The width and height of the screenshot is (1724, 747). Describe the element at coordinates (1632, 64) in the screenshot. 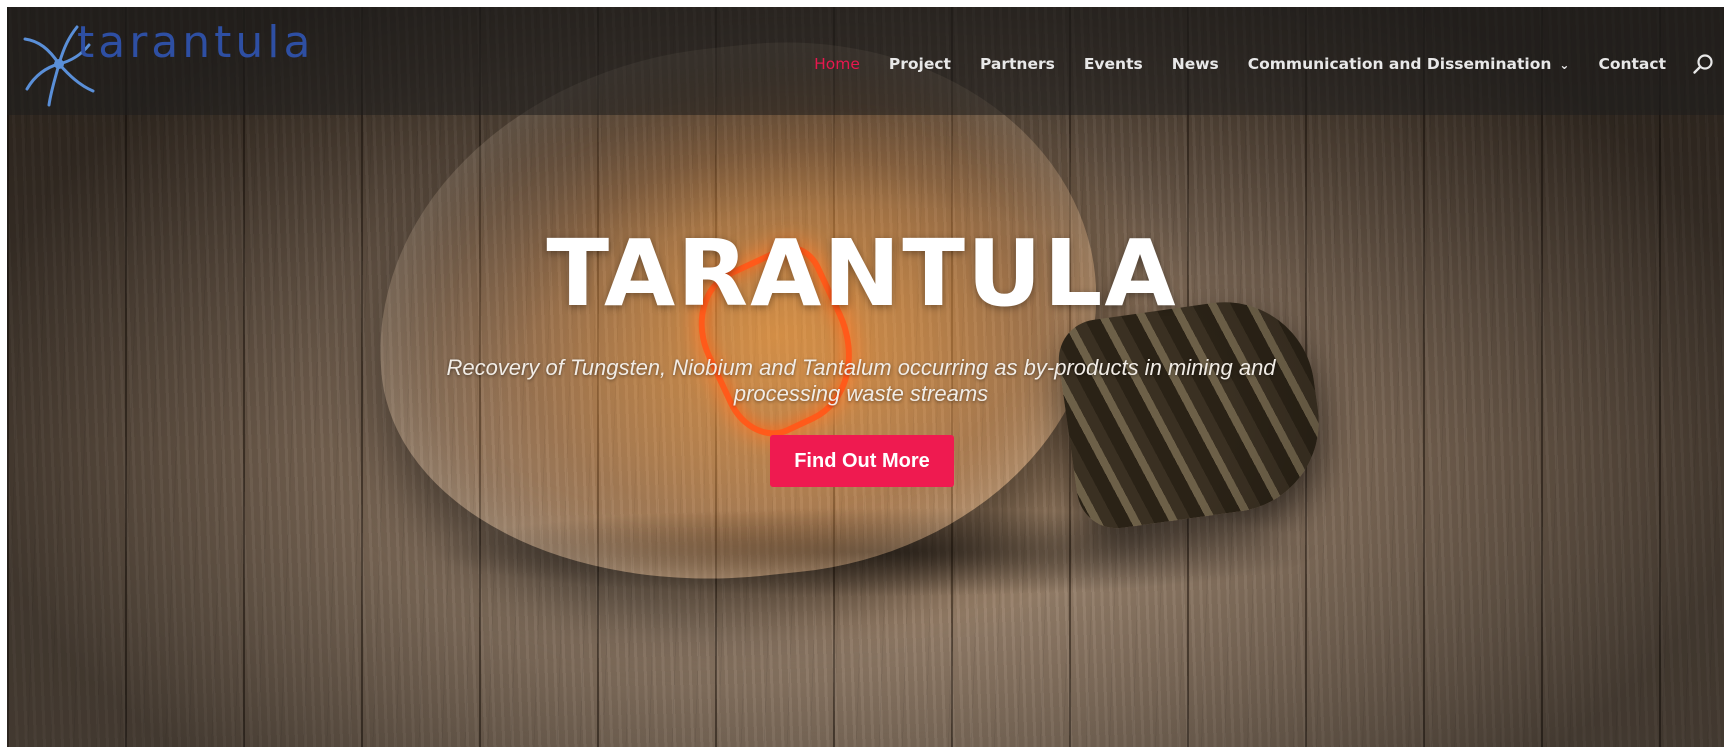

I see `nav-item-contact: Contact` at that location.